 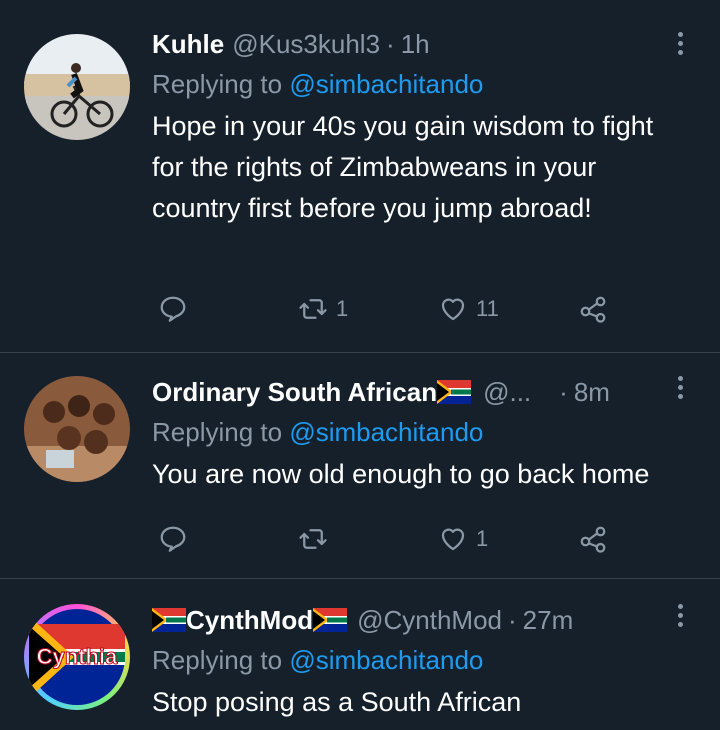 What do you see at coordinates (401, 474) in the screenshot?
I see `tweet-text: You are now old enough to go back home` at bounding box center [401, 474].